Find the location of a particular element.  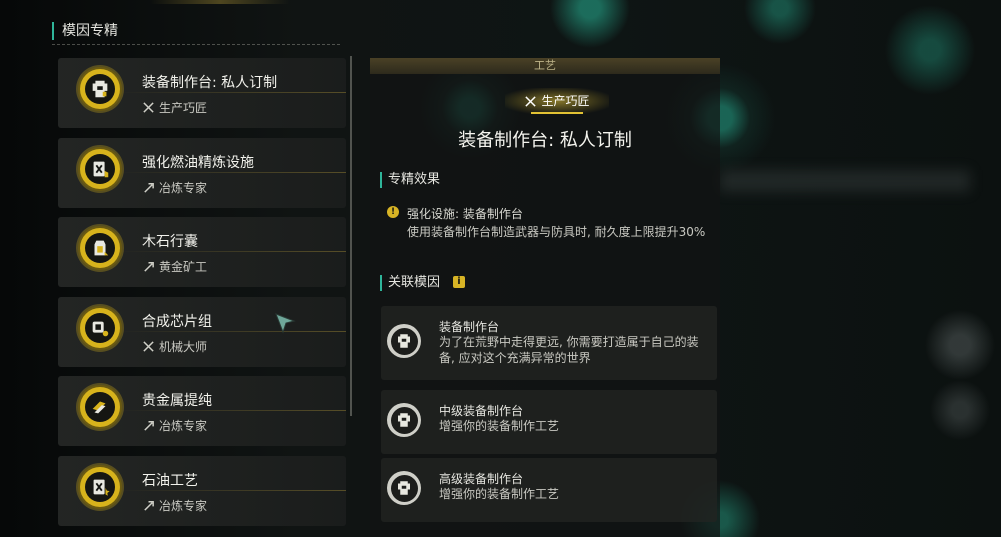

list-item: 石油工艺 冶炼专家 is located at coordinates (202, 490).